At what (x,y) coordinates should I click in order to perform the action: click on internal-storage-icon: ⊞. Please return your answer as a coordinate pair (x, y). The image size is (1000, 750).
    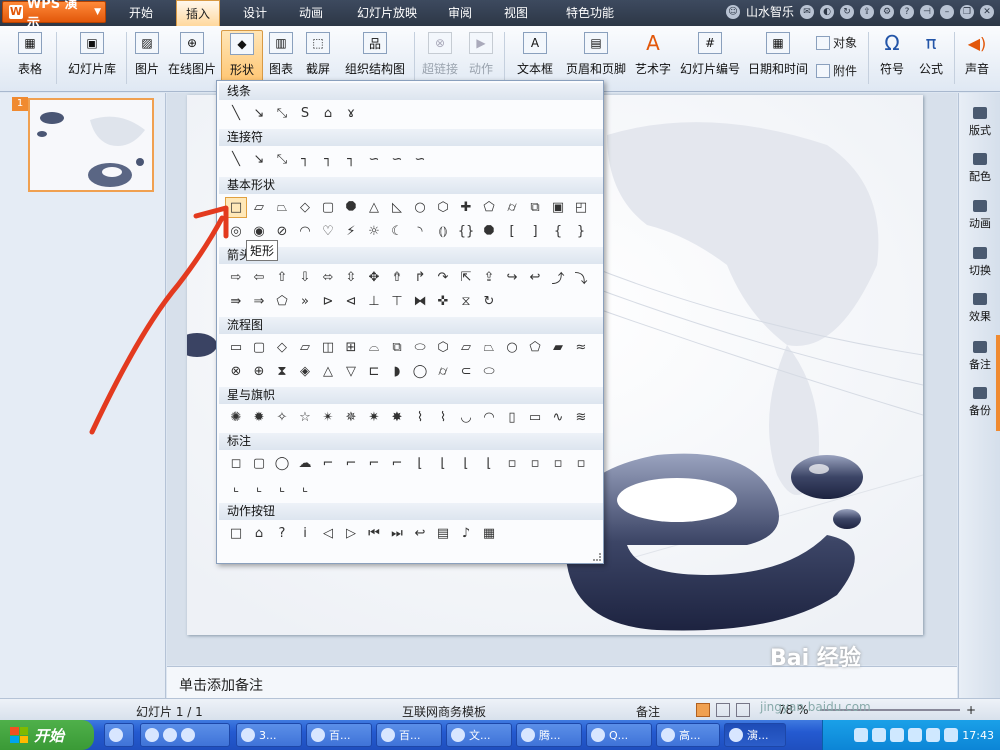
    Looking at the image, I should click on (351, 347).